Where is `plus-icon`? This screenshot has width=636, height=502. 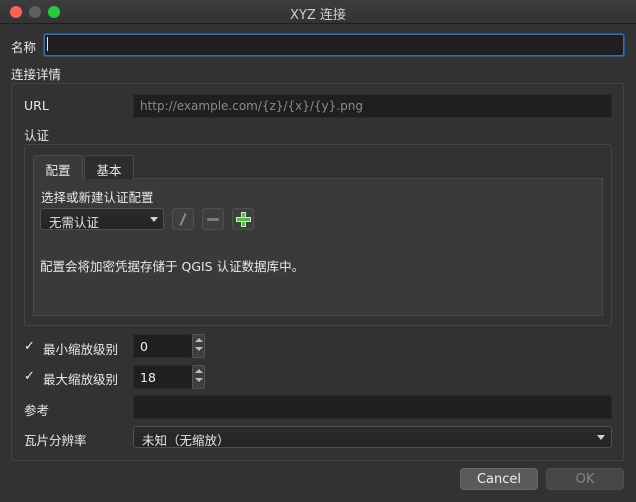
plus-icon is located at coordinates (244, 220).